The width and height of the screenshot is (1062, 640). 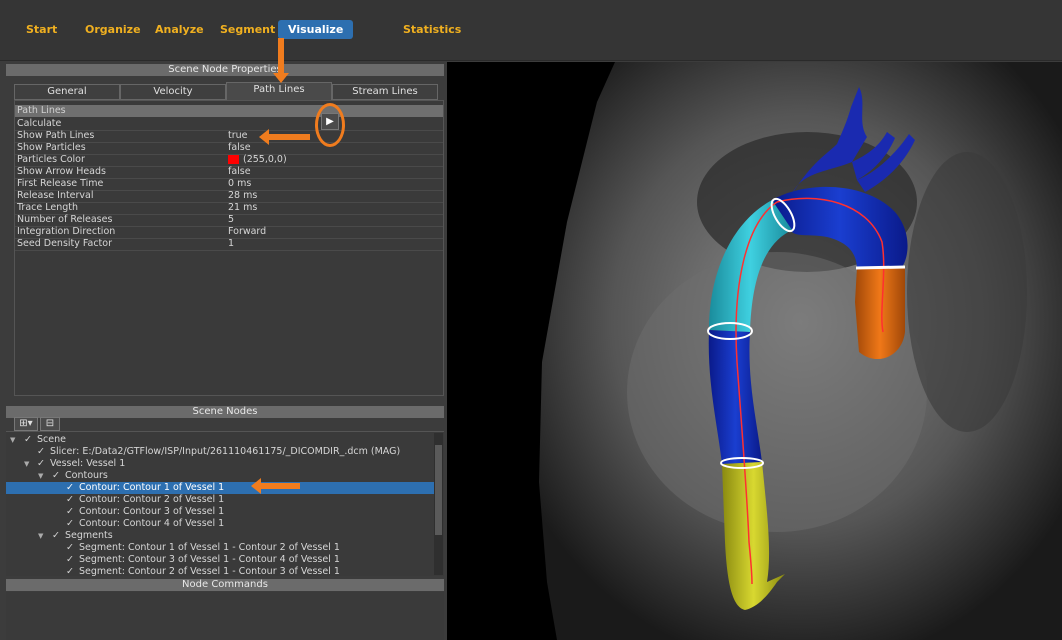 I want to click on tree-row-contour-3: ✓ Contour: Contour 3 of Vessel 1, so click(x=220, y=512).